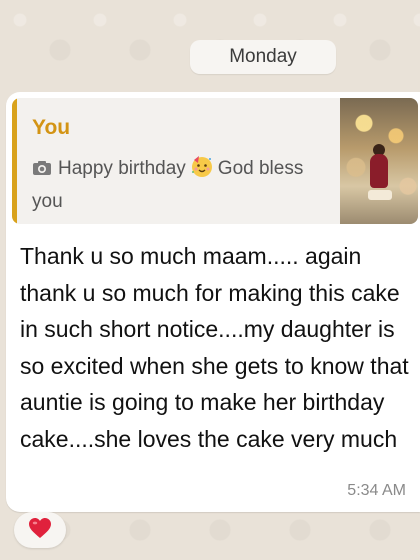  What do you see at coordinates (379, 171) in the screenshot?
I see `thumbnail-person` at bounding box center [379, 171].